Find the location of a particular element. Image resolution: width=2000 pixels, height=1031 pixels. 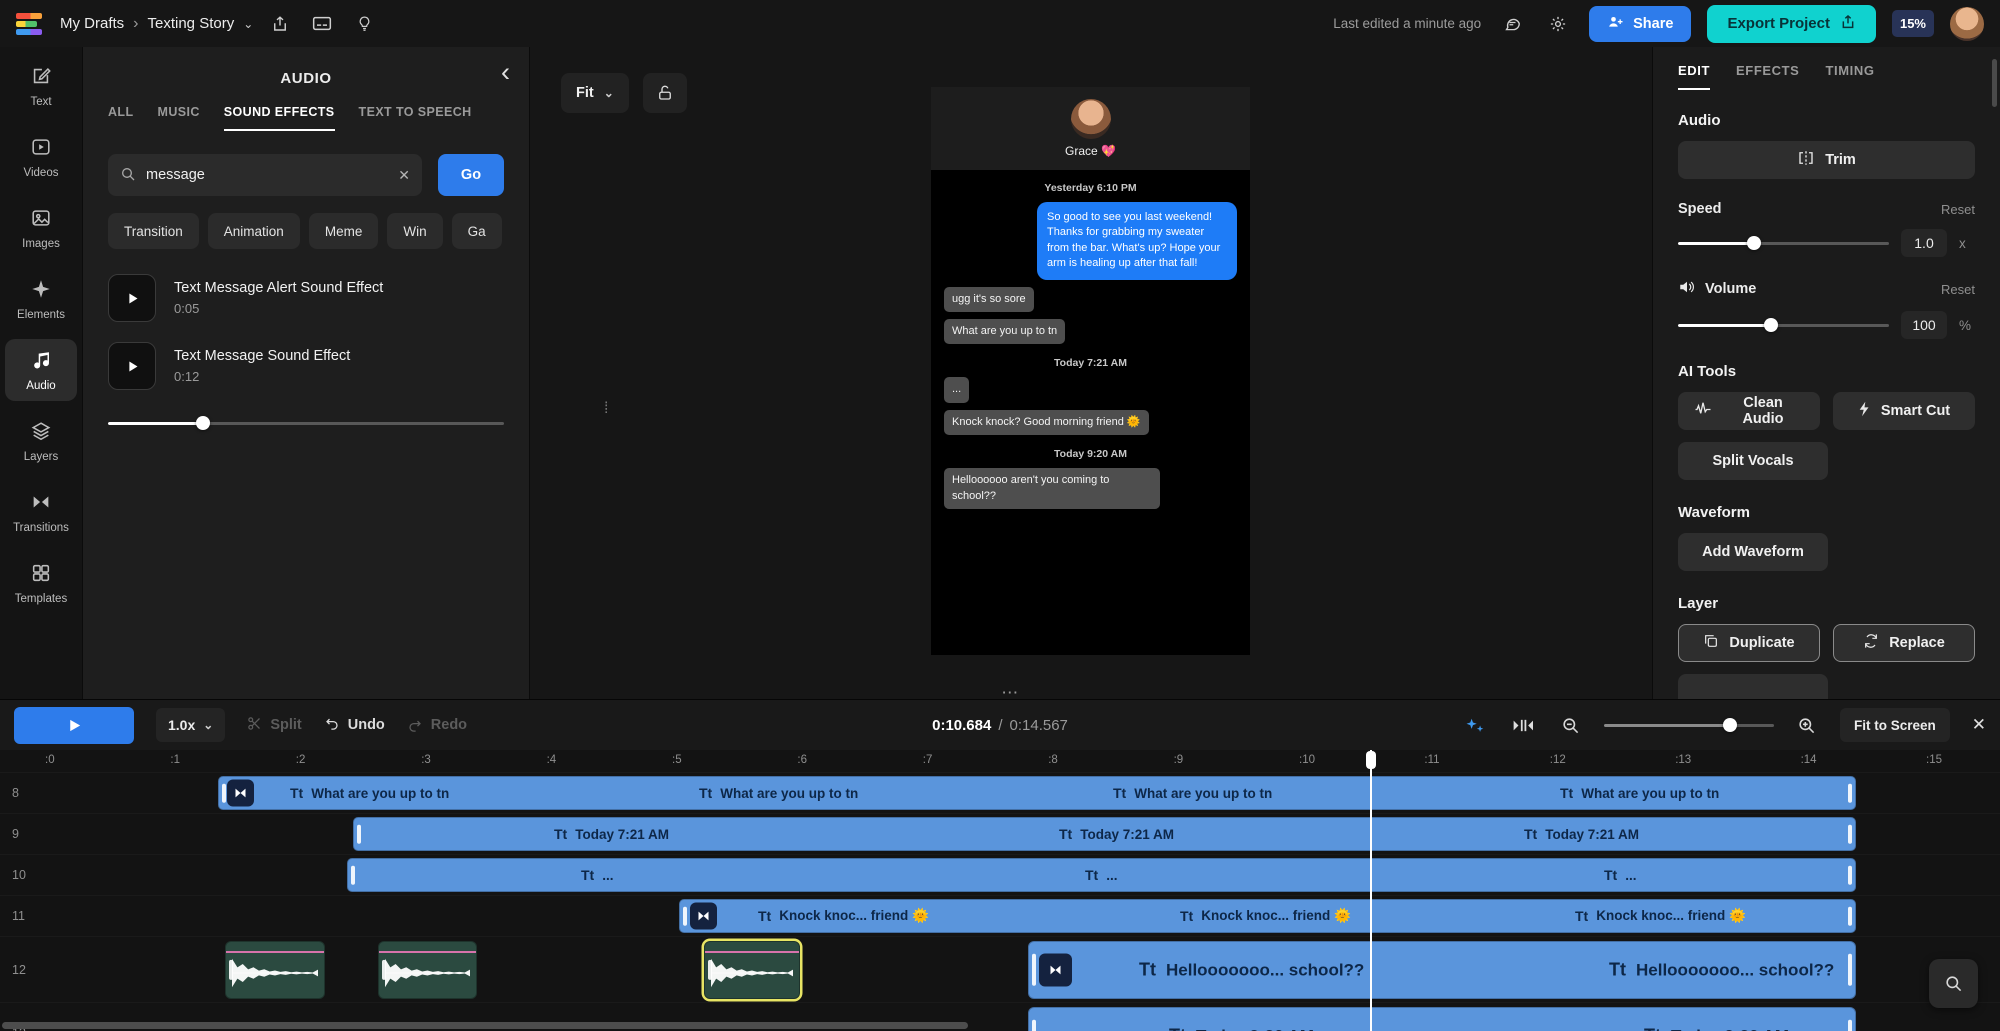

kapwing-logo is located at coordinates (29, 23).